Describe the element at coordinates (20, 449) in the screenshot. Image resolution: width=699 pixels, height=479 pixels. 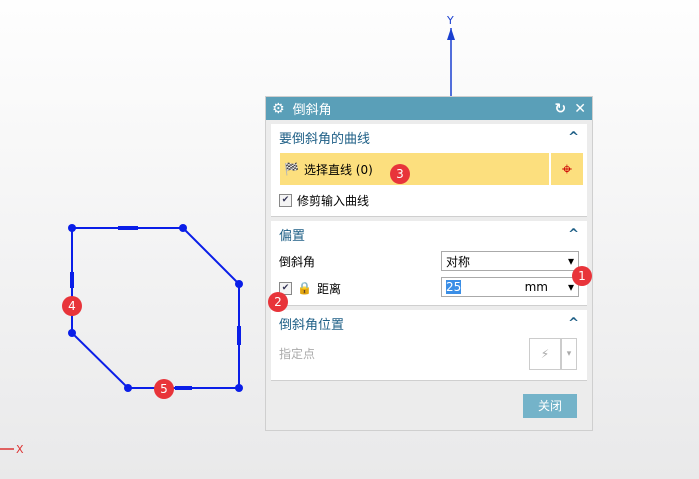
I see `x-axis-label: X` at that location.